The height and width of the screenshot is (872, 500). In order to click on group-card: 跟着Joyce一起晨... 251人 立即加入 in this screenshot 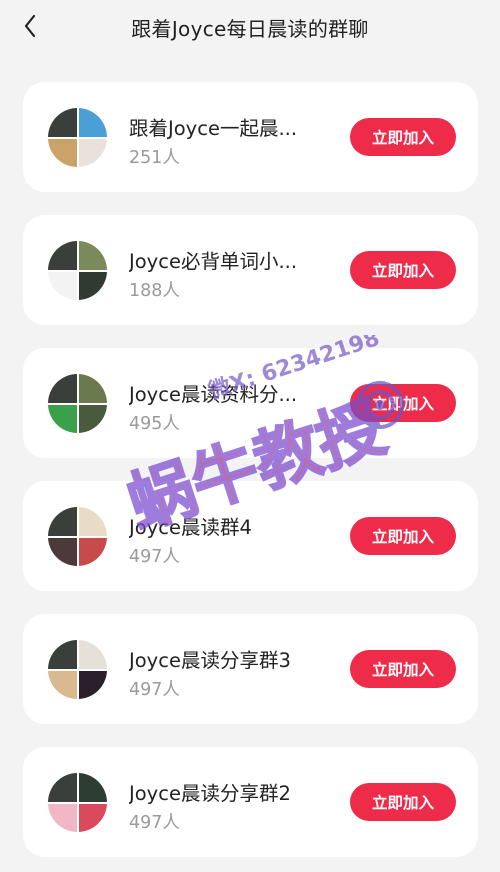, I will do `click(250, 137)`.